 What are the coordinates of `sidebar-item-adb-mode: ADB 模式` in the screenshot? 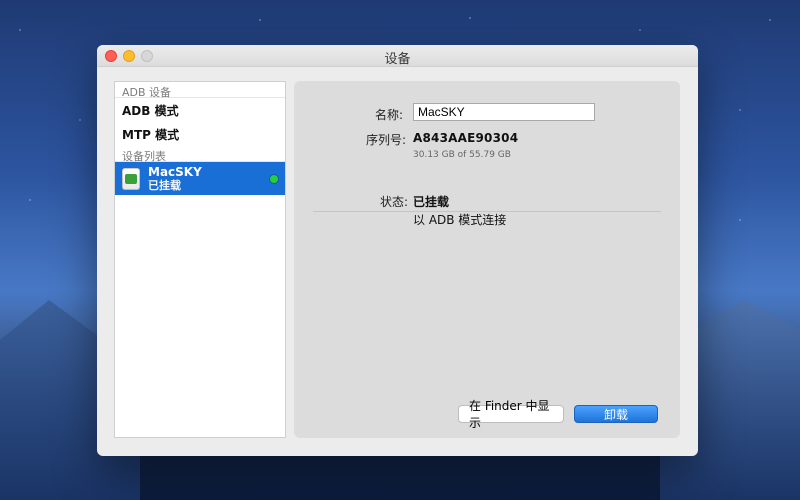 It's located at (200, 110).